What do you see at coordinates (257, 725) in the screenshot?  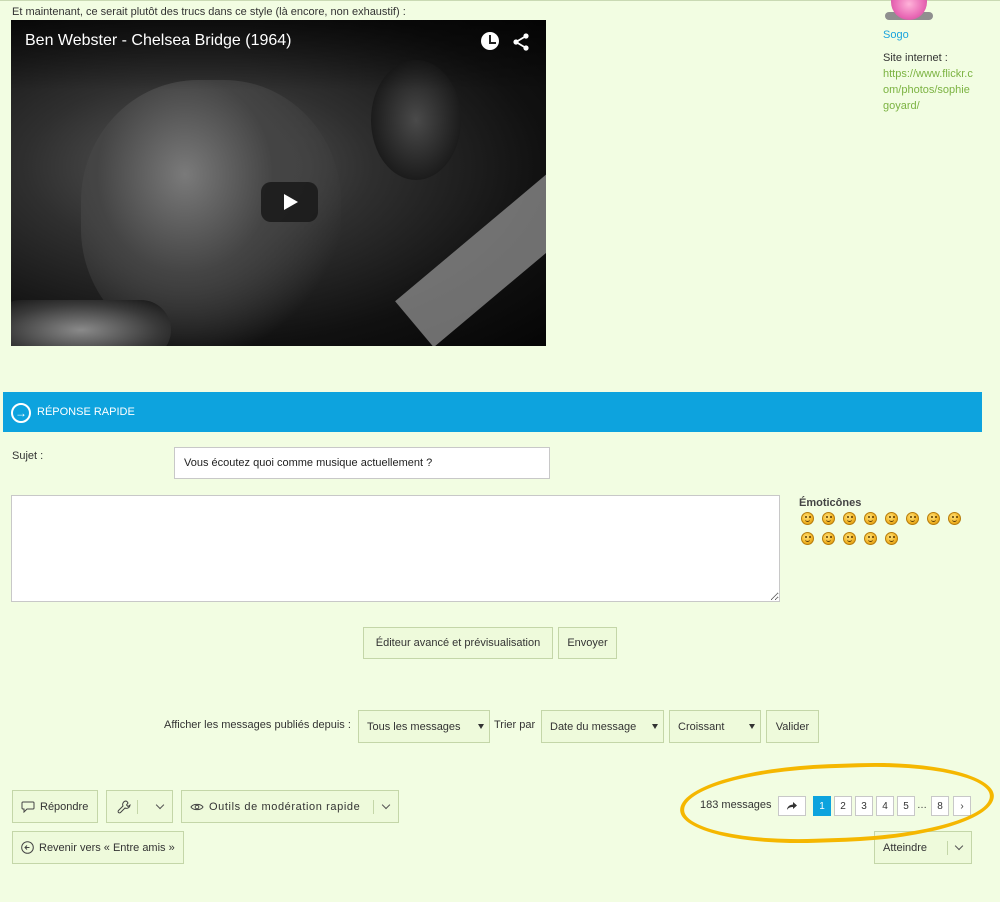 I see `show-since-label: Afficher les messages publiés depuis :` at bounding box center [257, 725].